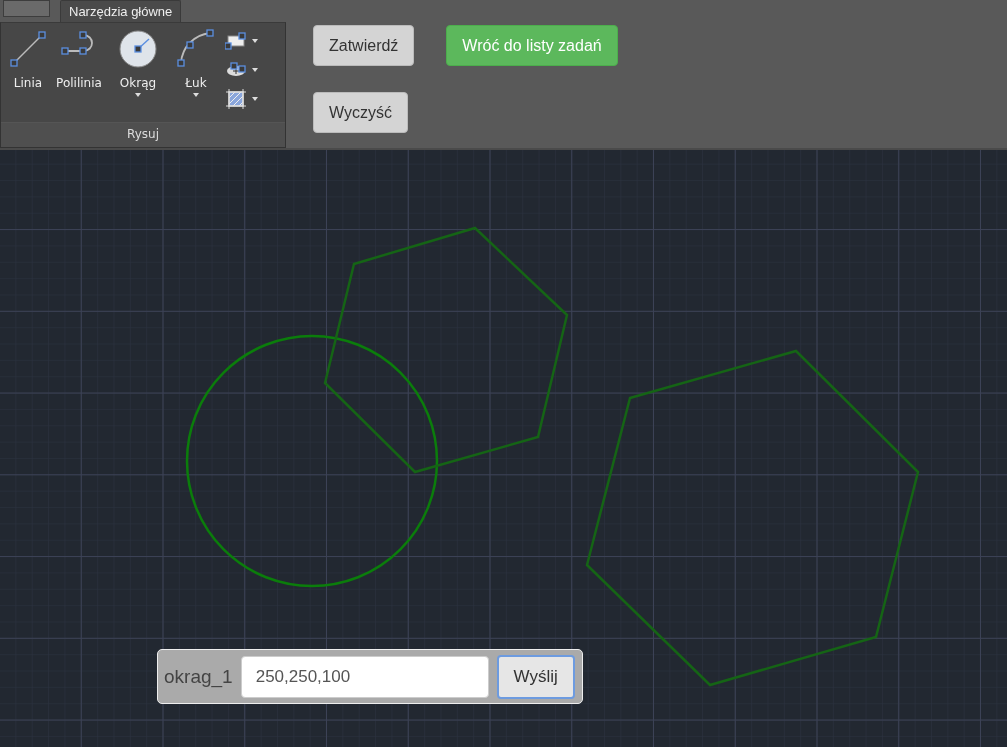  I want to click on ribbon-tab: Narzędzia główne, so click(121, 11).